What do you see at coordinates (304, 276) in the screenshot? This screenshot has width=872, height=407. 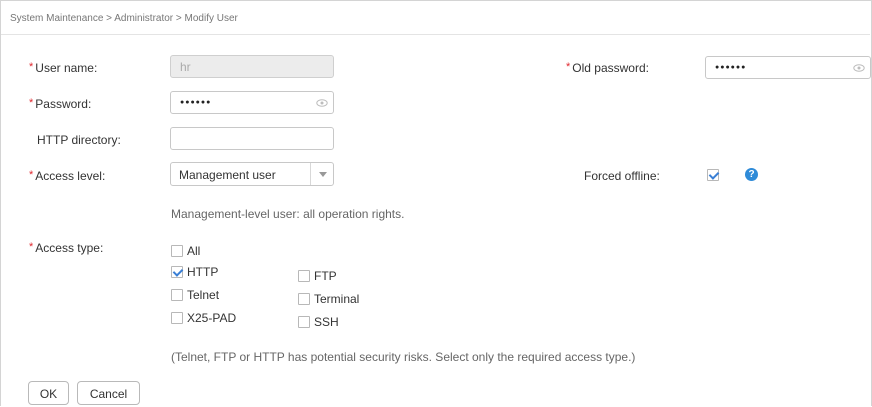 I see `access-type-ftp-checkbox` at bounding box center [304, 276].